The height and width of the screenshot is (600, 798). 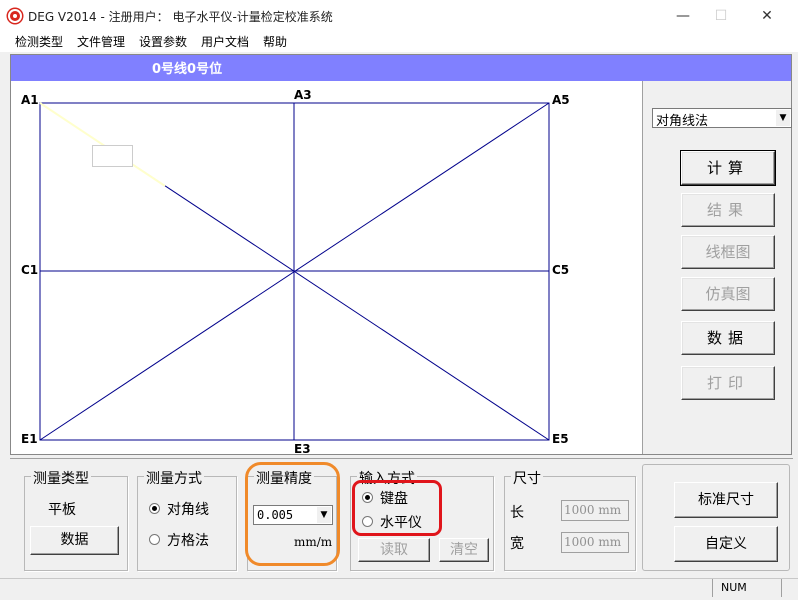 What do you see at coordinates (187, 69) in the screenshot?
I see `position-title: 0号线0号位` at bounding box center [187, 69].